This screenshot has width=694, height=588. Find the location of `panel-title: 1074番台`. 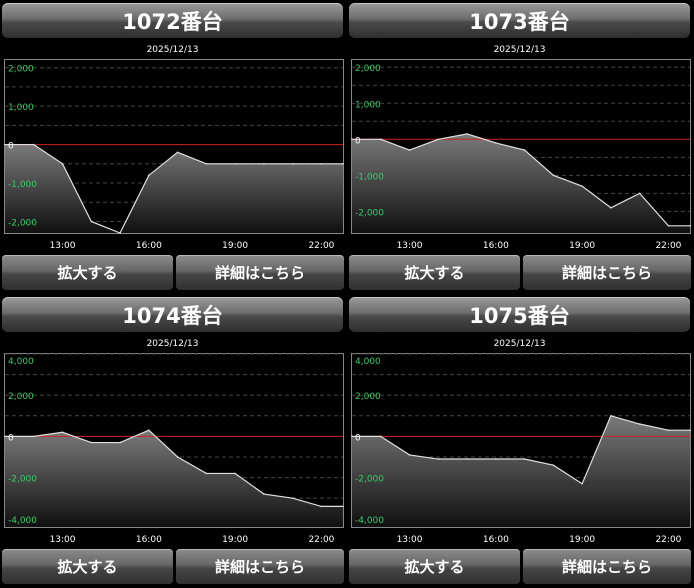

panel-title: 1074番台 is located at coordinates (172, 314).